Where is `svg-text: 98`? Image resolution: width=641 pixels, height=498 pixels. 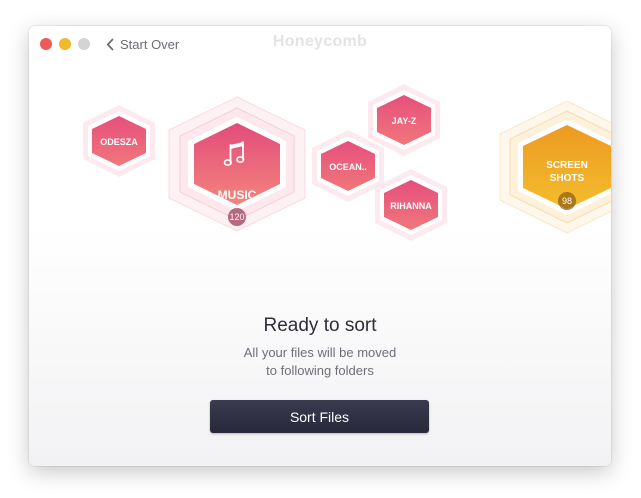 svg-text: 98 is located at coordinates (567, 201).